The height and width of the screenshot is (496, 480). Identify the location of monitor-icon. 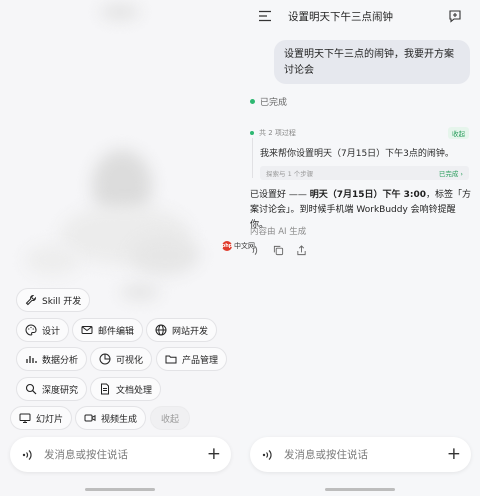
(25, 418).